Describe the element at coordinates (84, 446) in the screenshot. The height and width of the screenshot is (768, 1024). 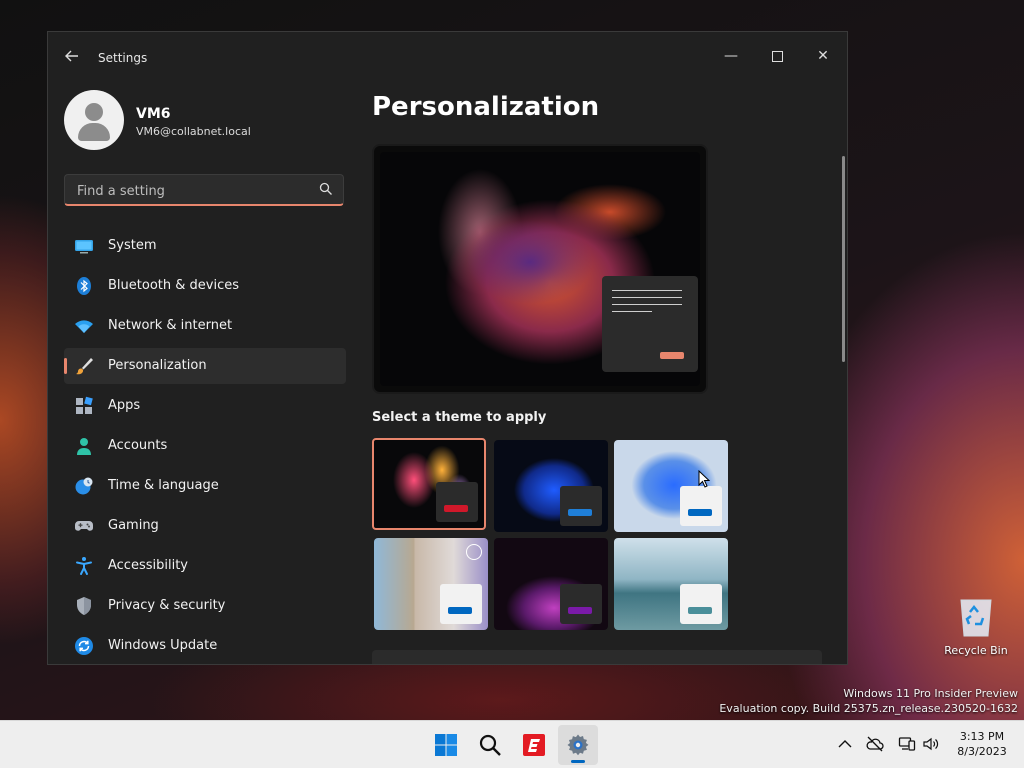
I see `person-icon` at that location.